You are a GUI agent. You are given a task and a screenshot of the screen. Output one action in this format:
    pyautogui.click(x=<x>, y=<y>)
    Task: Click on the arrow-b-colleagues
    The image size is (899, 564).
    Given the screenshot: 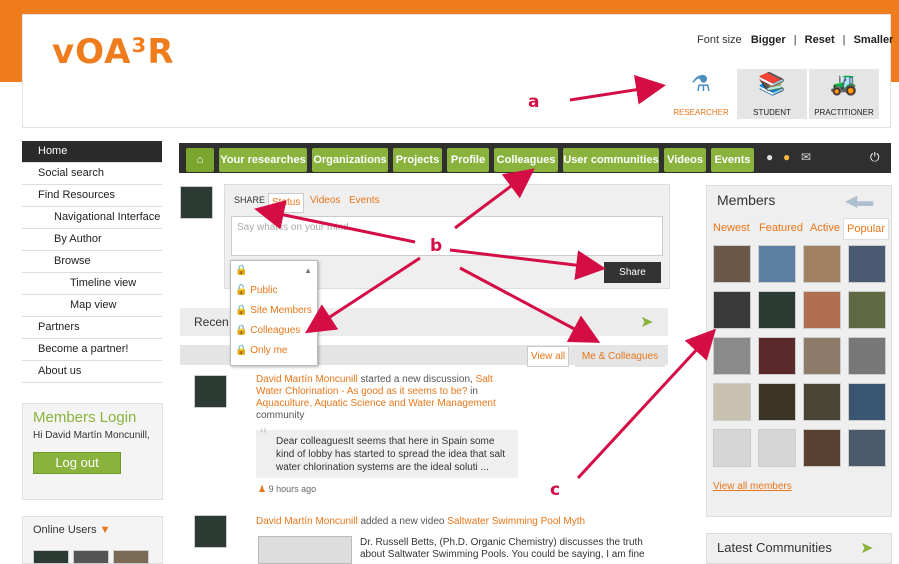 What is the action you would take?
    pyautogui.click(x=494, y=199)
    